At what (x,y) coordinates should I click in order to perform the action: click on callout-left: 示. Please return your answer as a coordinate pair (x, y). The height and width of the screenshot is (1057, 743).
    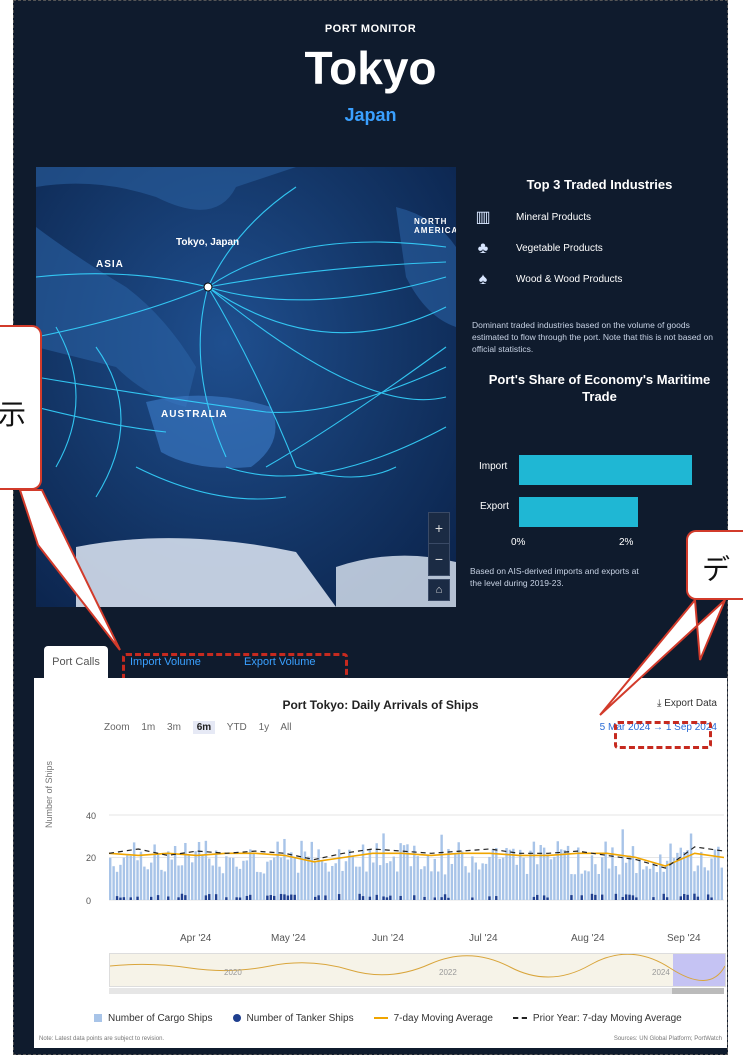
    Looking at the image, I should click on (21, 407).